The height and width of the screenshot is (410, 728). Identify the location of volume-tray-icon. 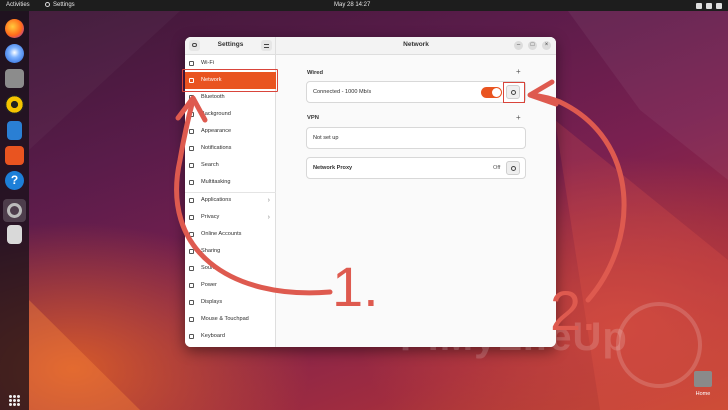
(709, 5).